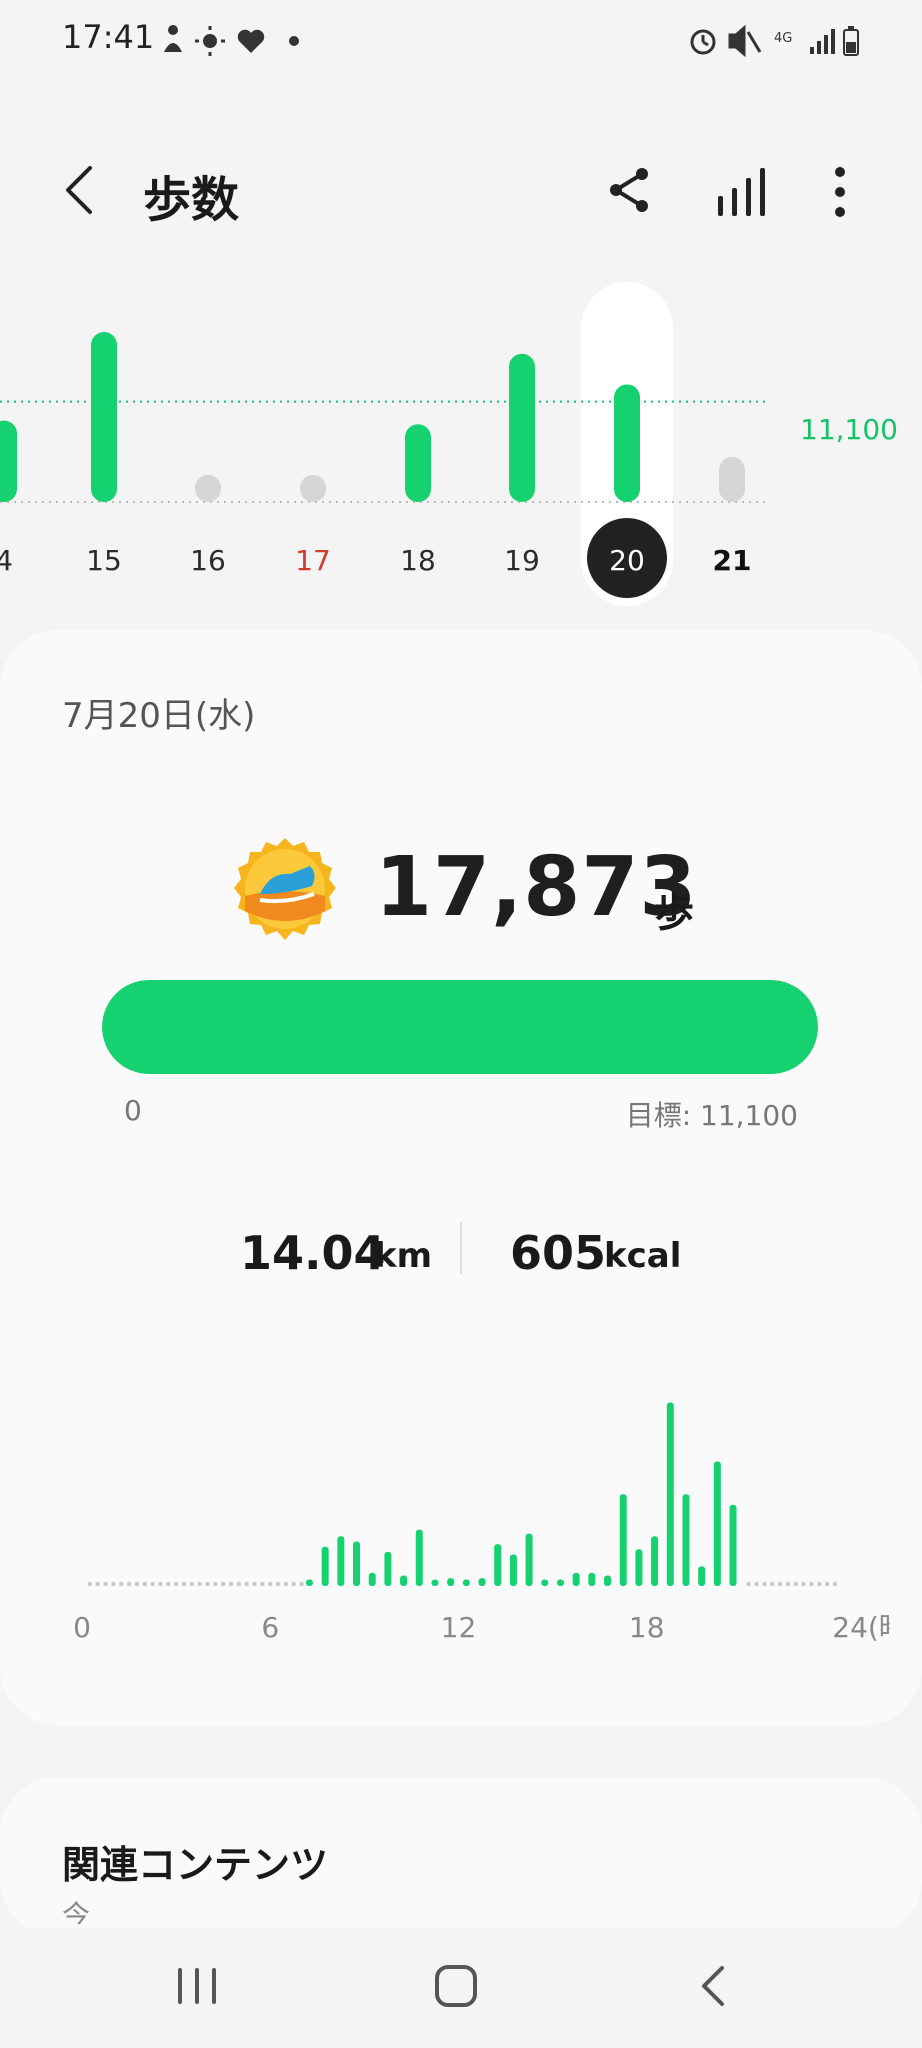 The height and width of the screenshot is (2048, 922). I want to click on nav-back-button, so click(713, 1986).